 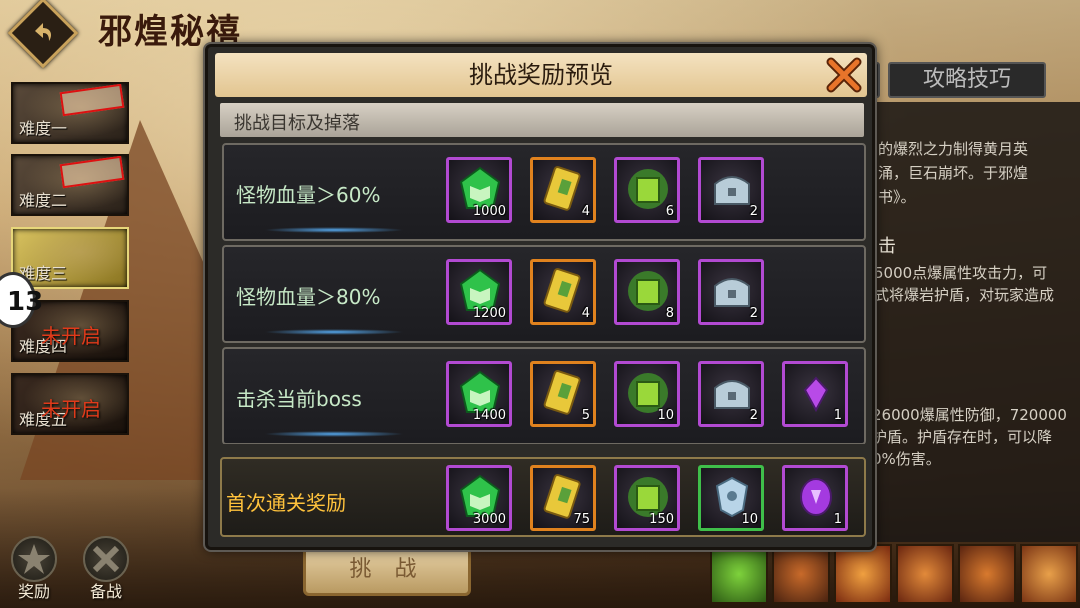 What do you see at coordinates (669, 211) in the screenshot?
I see `item-quantity: 6` at bounding box center [669, 211].